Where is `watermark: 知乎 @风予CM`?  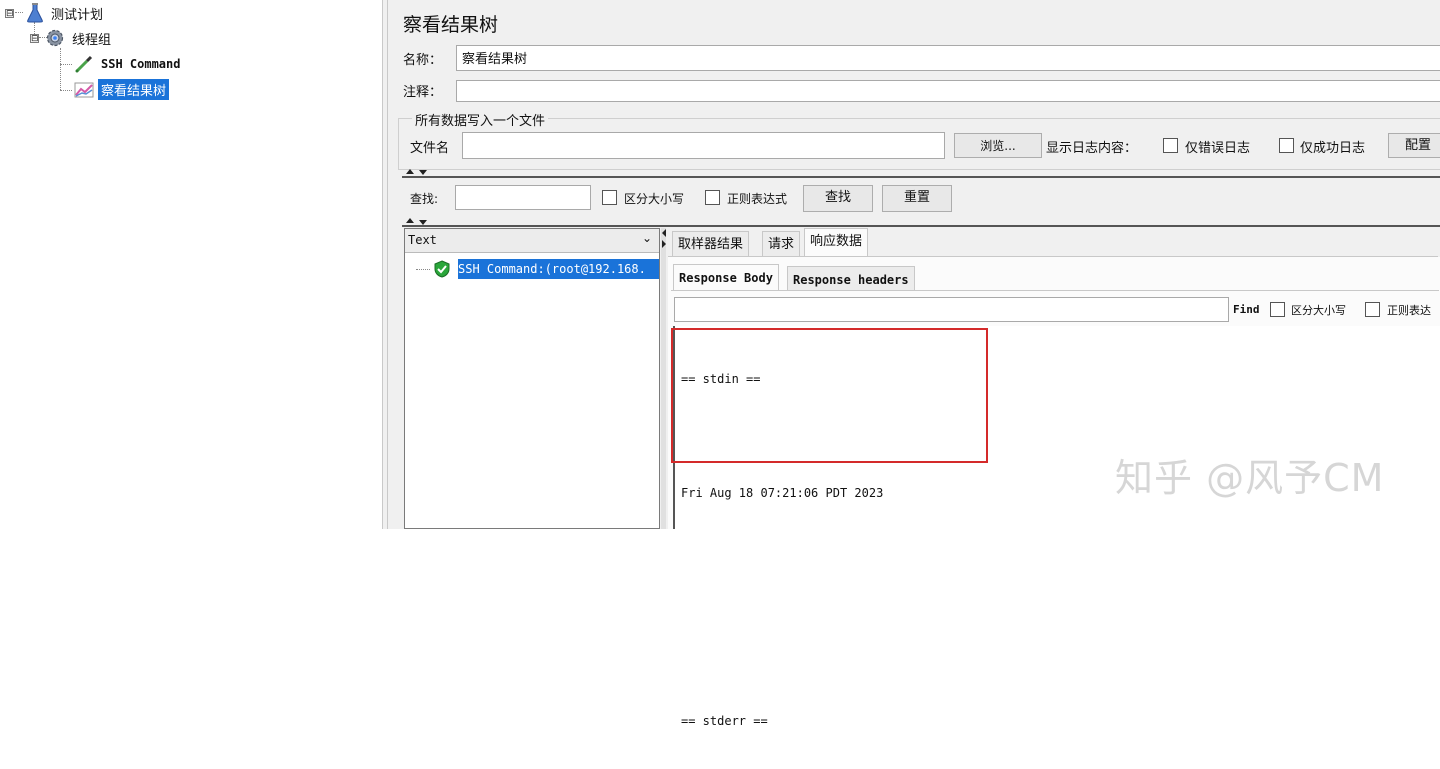
watermark: 知乎 @风予CM is located at coordinates (1250, 478).